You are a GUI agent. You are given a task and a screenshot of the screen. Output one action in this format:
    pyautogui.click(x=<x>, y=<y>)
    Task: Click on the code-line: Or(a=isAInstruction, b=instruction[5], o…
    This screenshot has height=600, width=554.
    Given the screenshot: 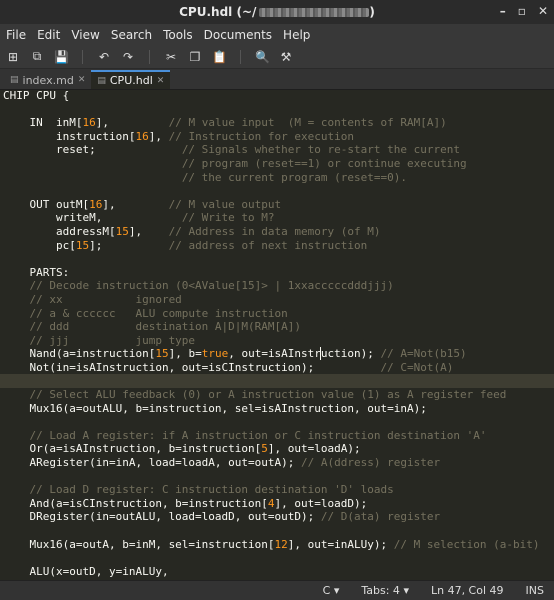 What is the action you would take?
    pyautogui.click(x=277, y=449)
    